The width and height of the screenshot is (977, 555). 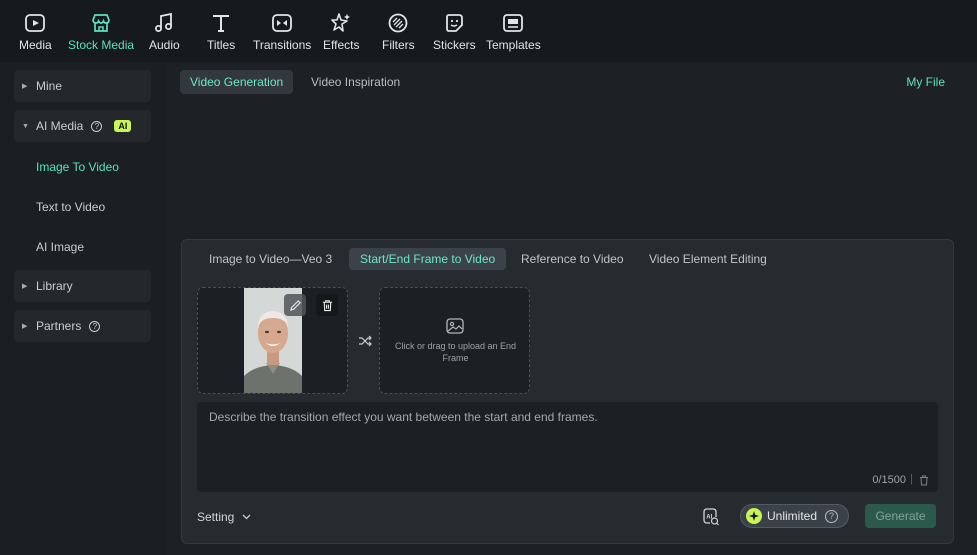 I want to click on collapse-arrow-icon: ▼, so click(x=25, y=126).